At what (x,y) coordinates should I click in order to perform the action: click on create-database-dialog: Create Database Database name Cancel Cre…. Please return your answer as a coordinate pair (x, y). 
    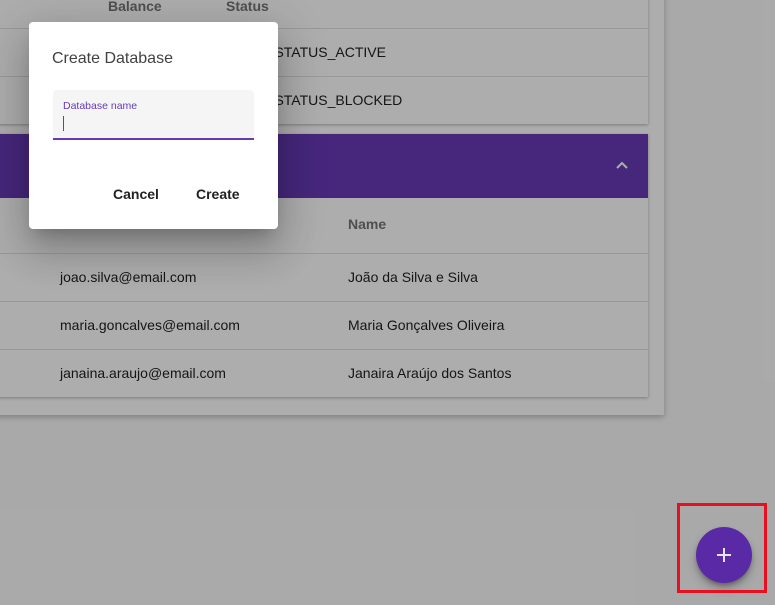
    Looking at the image, I should click on (153, 125).